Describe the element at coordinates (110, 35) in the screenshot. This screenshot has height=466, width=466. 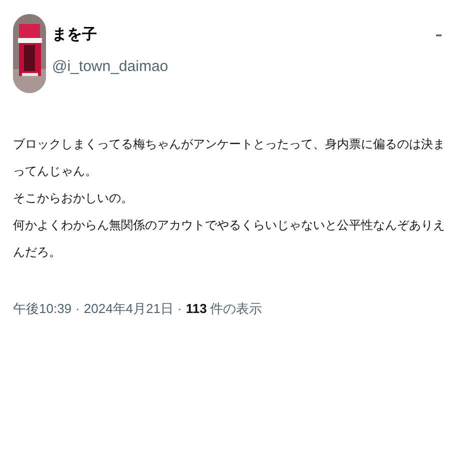
I see `display-name: まを子` at that location.